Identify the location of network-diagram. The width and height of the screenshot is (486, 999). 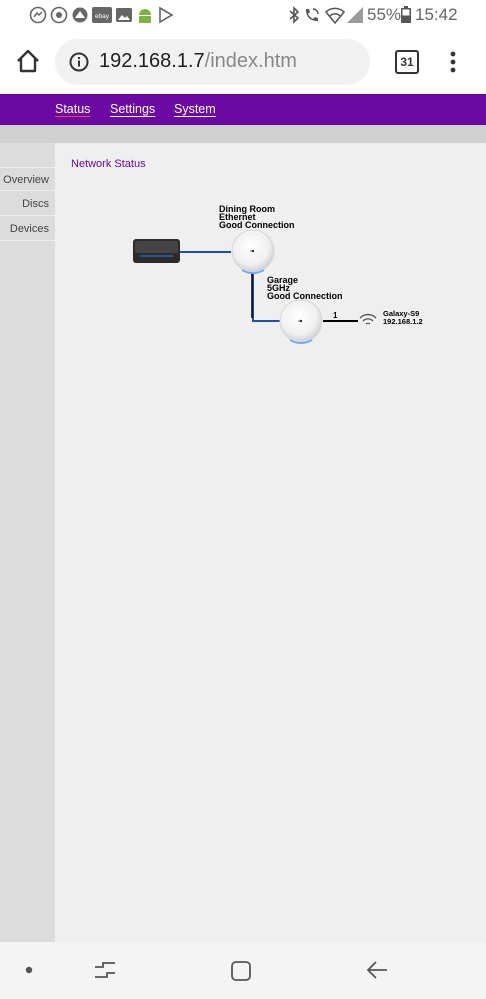
(255, 286).